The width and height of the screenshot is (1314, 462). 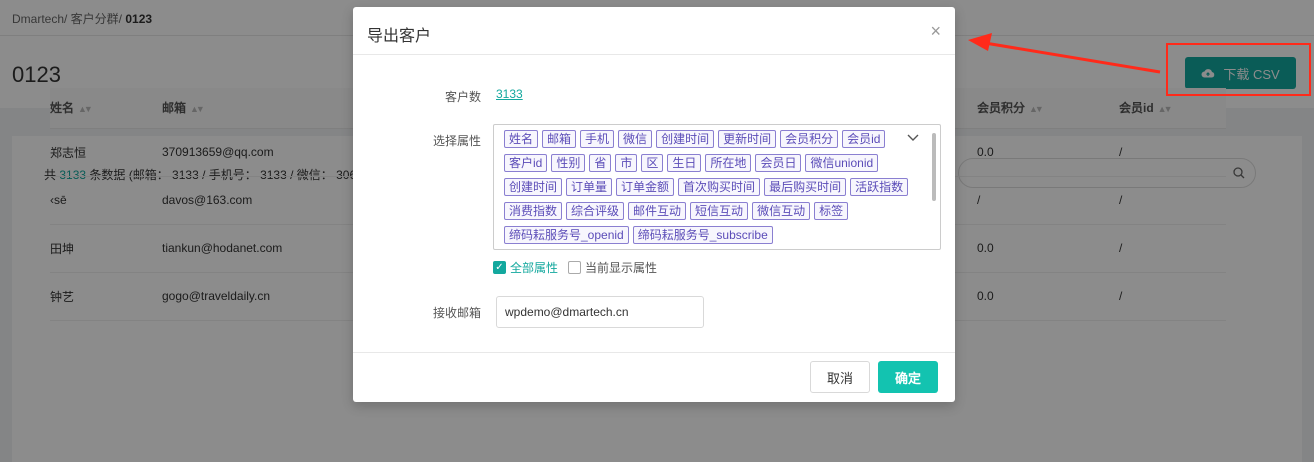 I want to click on highlight-box, so click(x=1238, y=69).